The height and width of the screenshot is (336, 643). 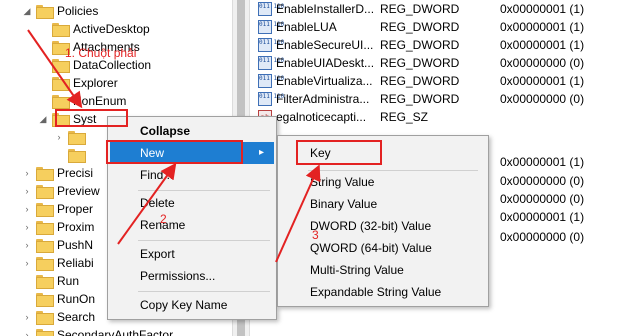 What do you see at coordinates (192, 305) in the screenshot?
I see `menu-item-copy-key-name: Copy Key Name` at bounding box center [192, 305].